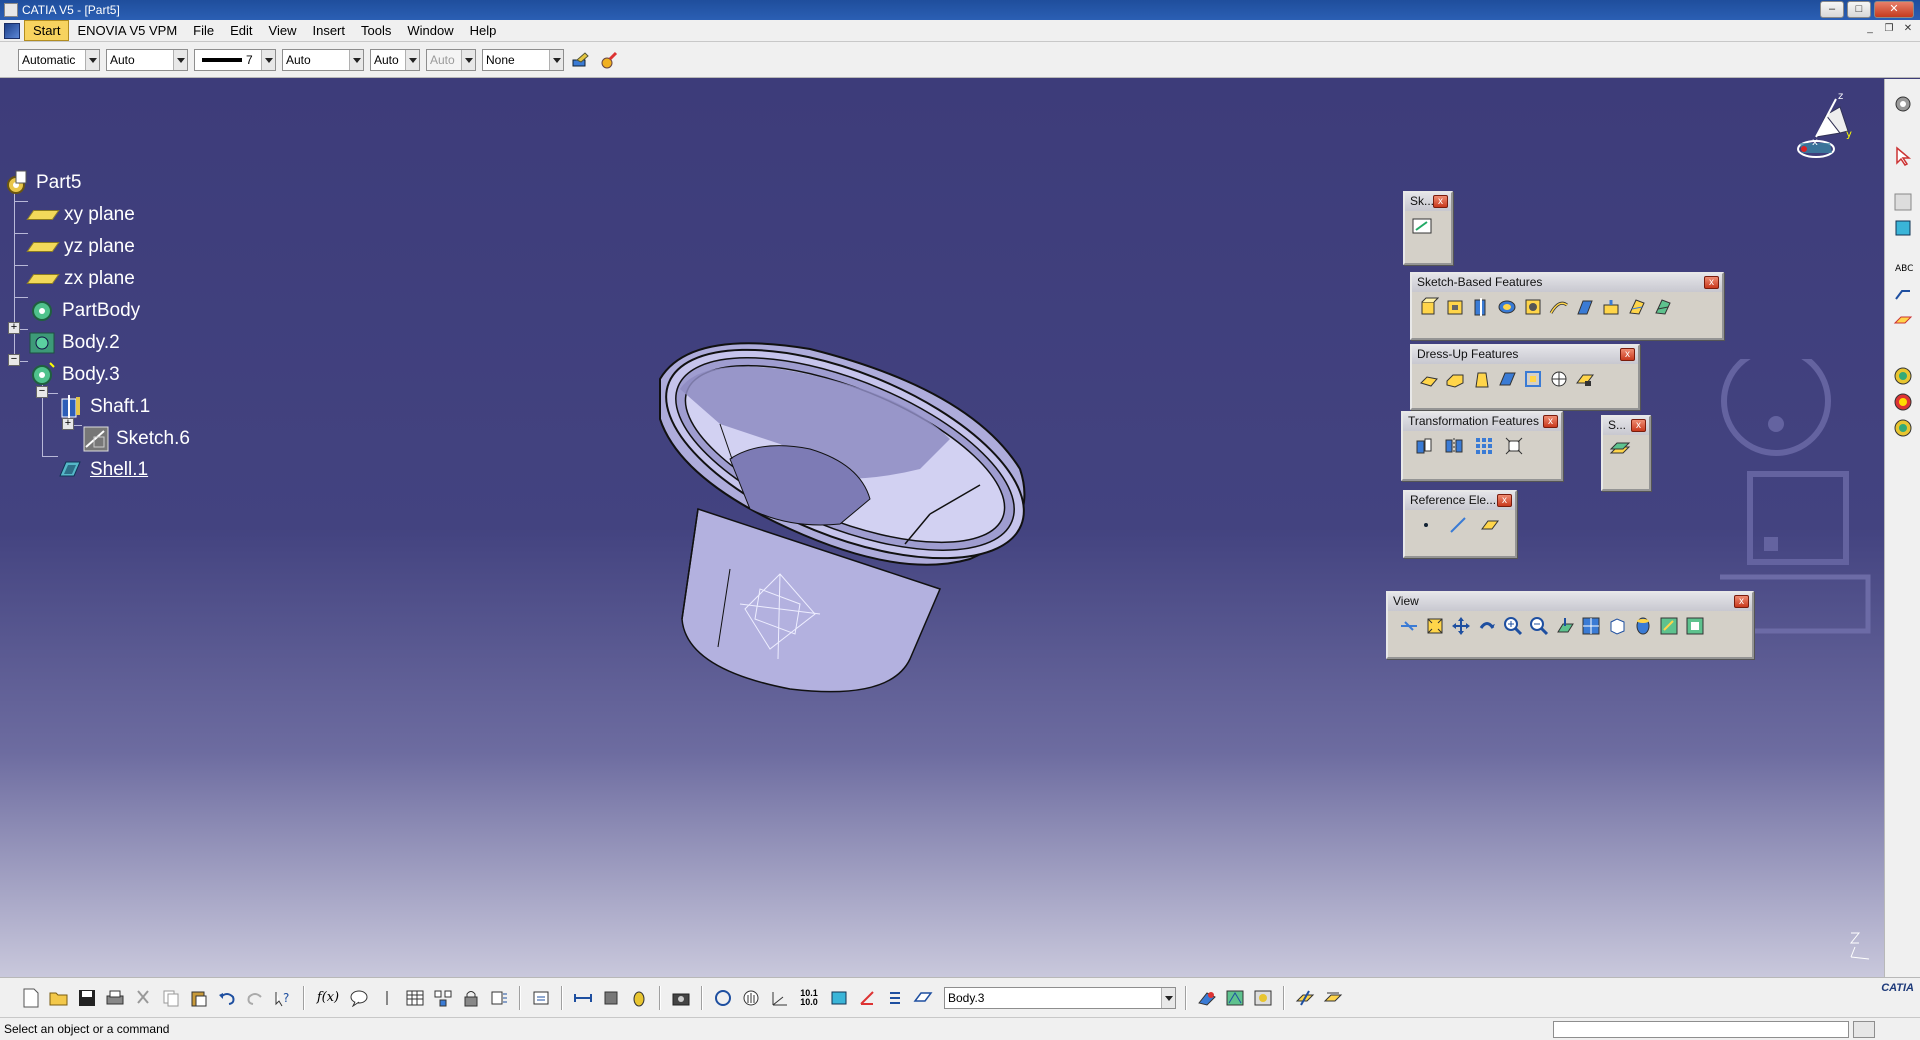 The height and width of the screenshot is (1040, 1920). Describe the element at coordinates (581, 60) in the screenshot. I see `format-painter-icon` at that location.